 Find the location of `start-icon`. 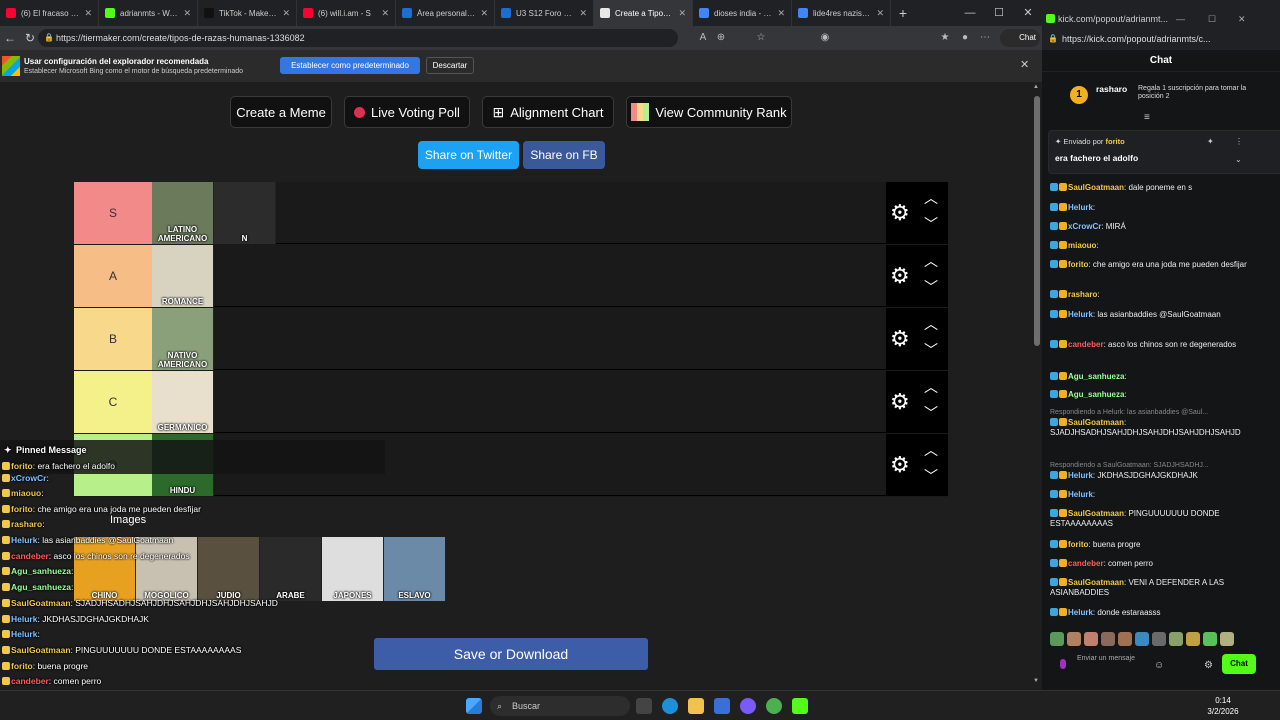

start-icon is located at coordinates (474, 706).